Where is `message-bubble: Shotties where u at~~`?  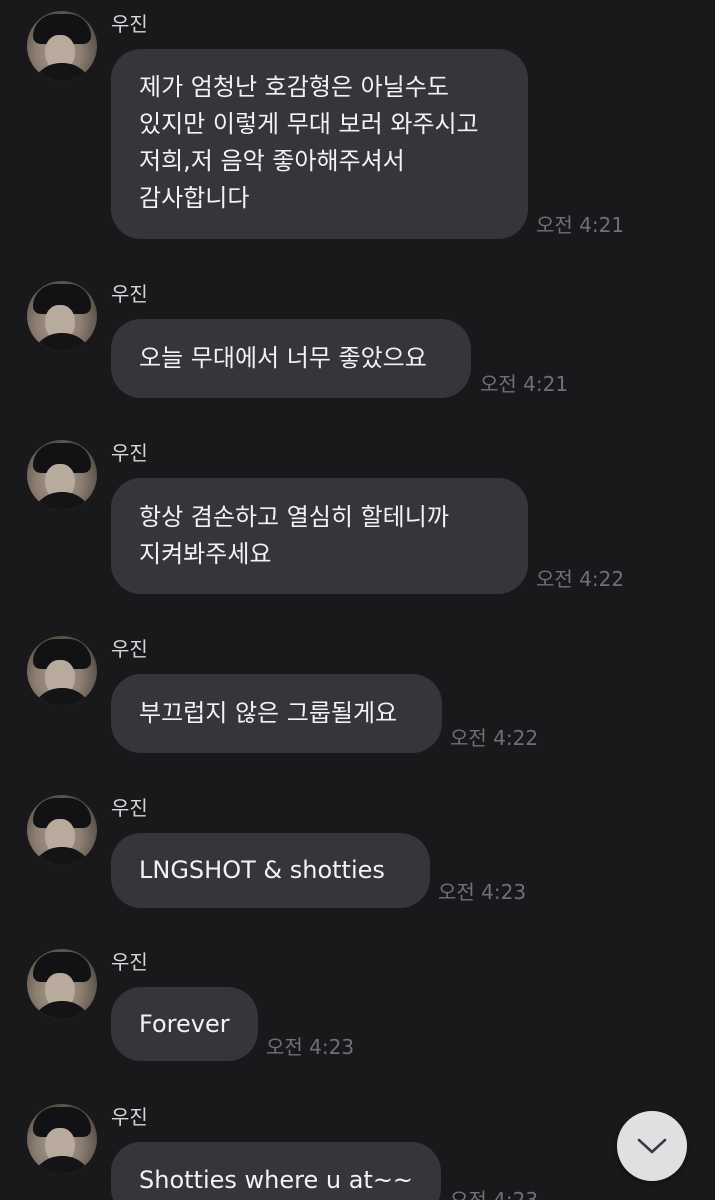 message-bubble: Shotties where u at~~ is located at coordinates (276, 1171).